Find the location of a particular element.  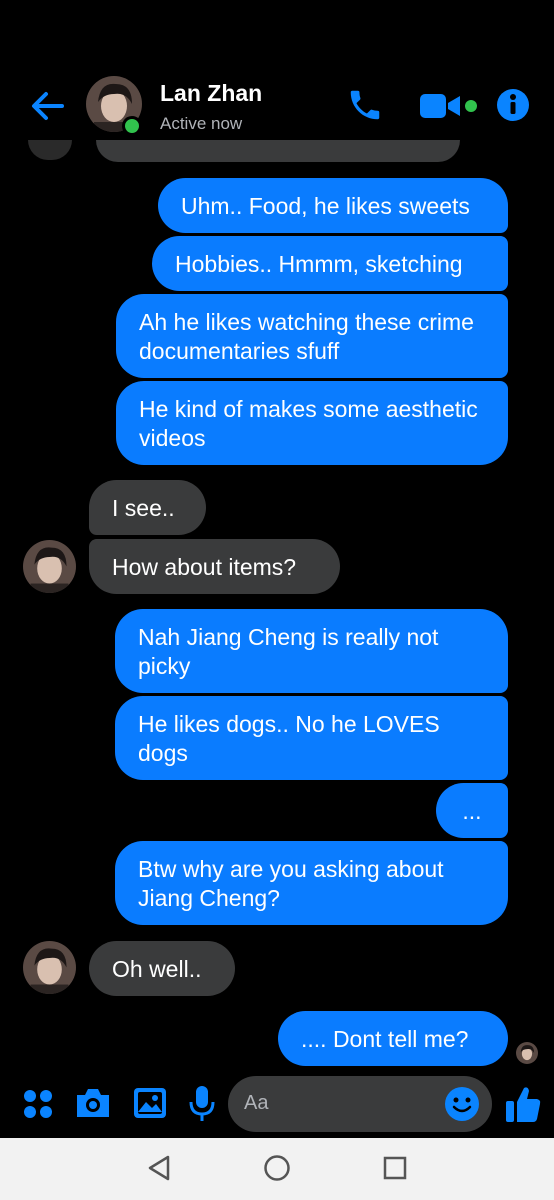

partial-message-bubble is located at coordinates (278, 151).